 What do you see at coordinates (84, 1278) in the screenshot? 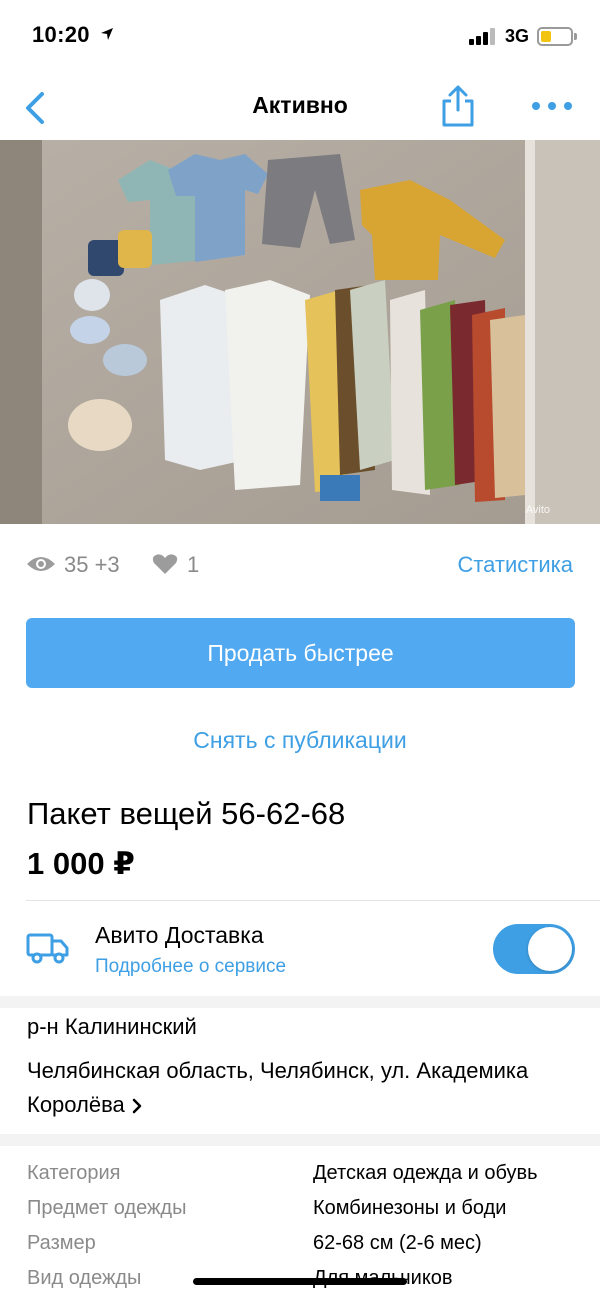
I see `param-key: Вид одежды` at bounding box center [84, 1278].